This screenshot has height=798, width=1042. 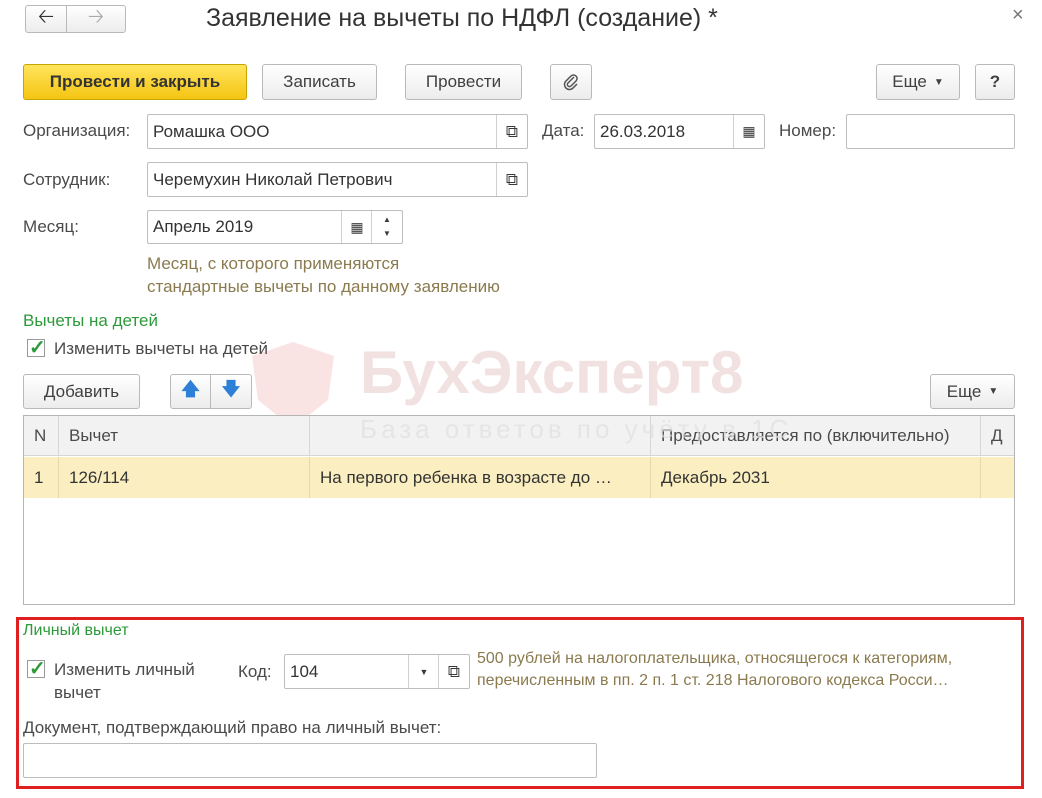 What do you see at coordinates (184, 477) in the screenshot?
I see `table-row-code: 126/114` at bounding box center [184, 477].